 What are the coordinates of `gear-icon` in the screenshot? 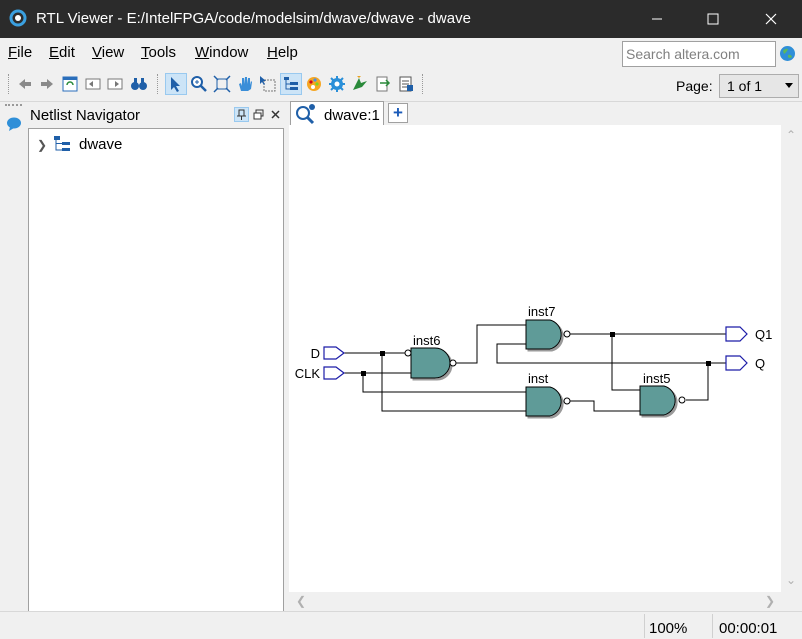 It's located at (337, 84).